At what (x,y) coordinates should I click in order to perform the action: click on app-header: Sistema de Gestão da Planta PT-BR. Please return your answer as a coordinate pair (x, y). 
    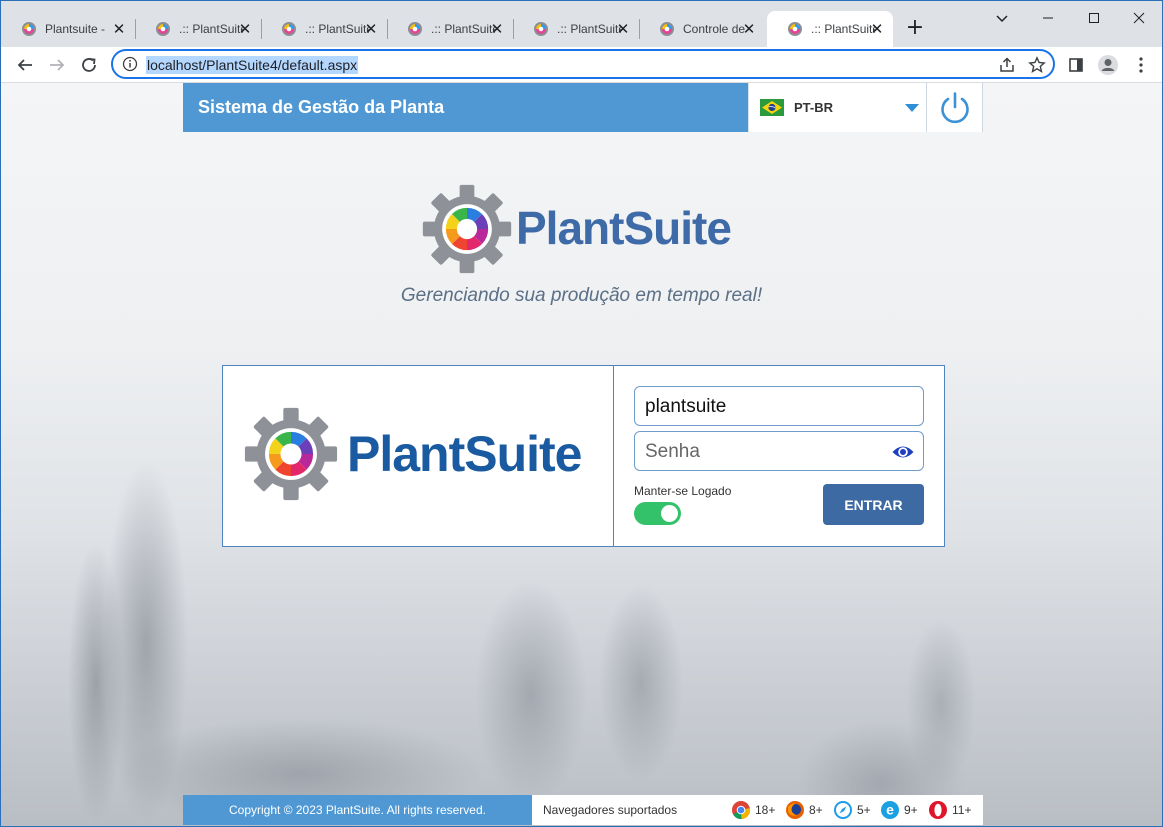
    Looking at the image, I should click on (583, 107).